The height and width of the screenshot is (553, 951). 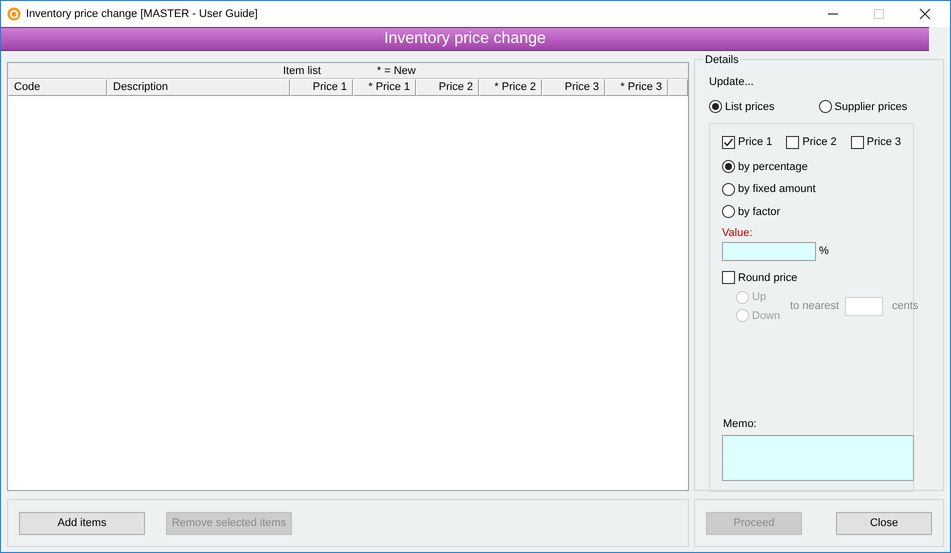 What do you see at coordinates (864, 306) in the screenshot?
I see `cents-field` at bounding box center [864, 306].